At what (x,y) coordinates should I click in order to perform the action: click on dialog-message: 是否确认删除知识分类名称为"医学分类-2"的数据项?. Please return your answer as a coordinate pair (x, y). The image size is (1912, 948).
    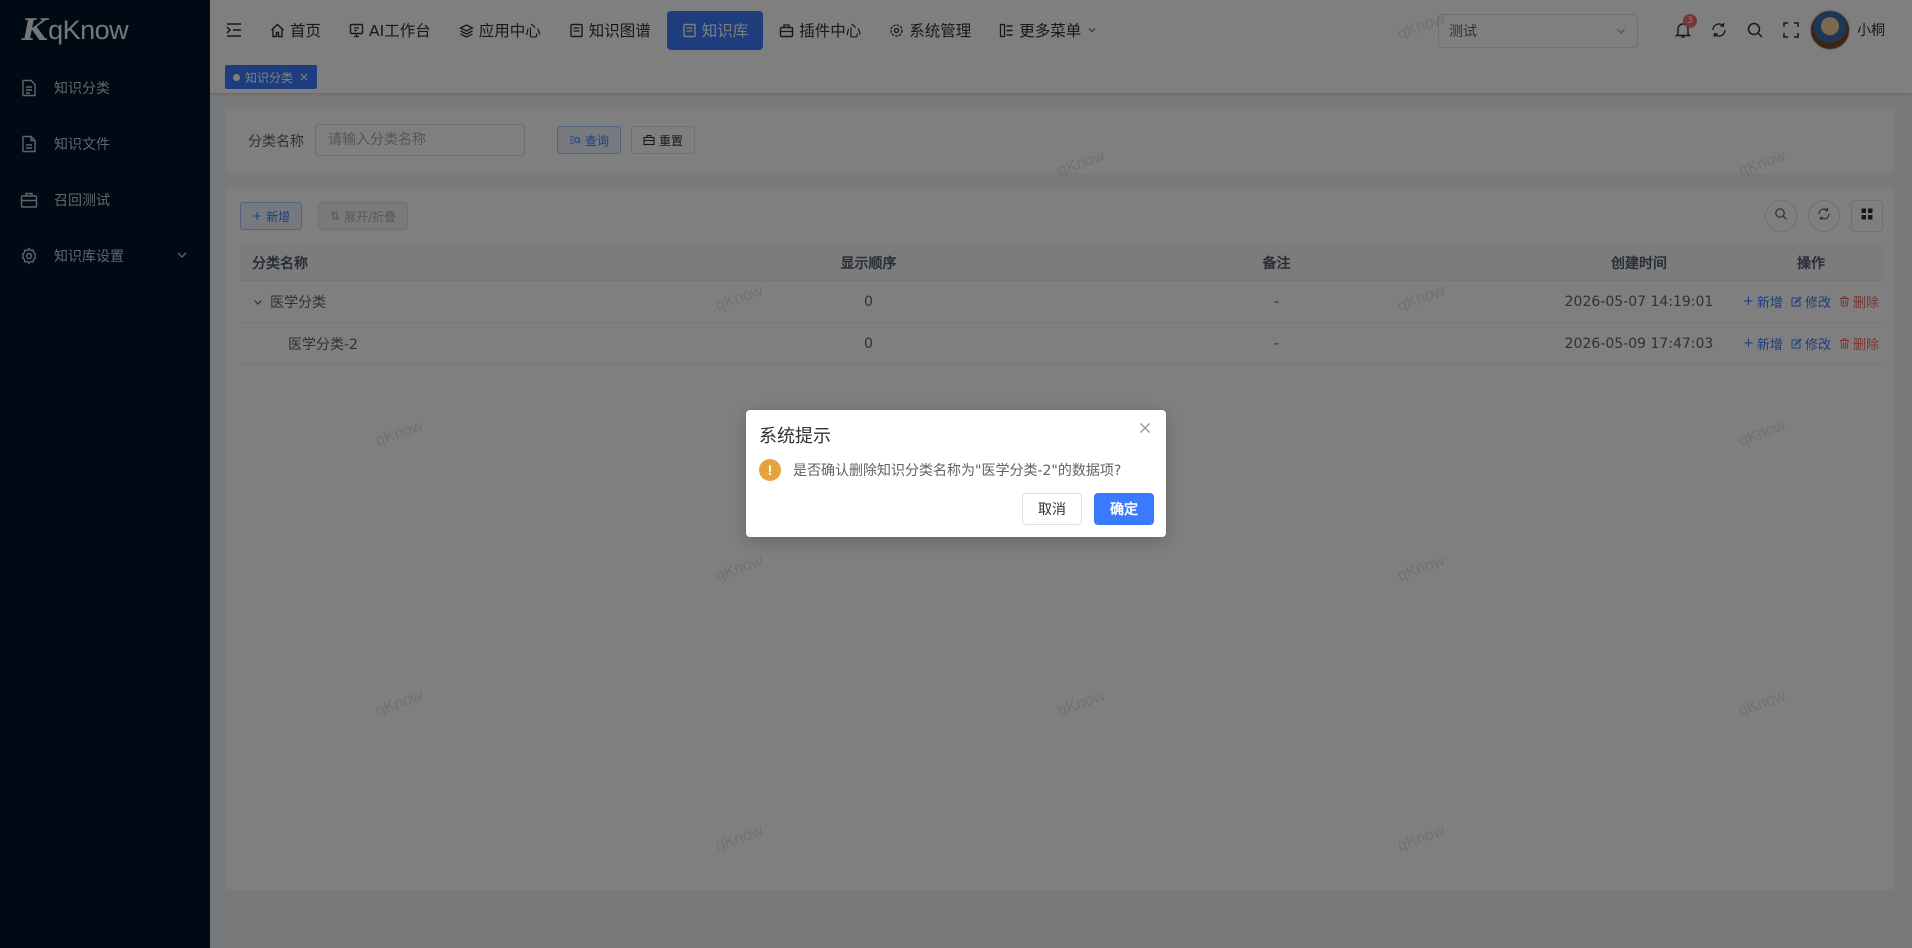
    Looking at the image, I should click on (957, 471).